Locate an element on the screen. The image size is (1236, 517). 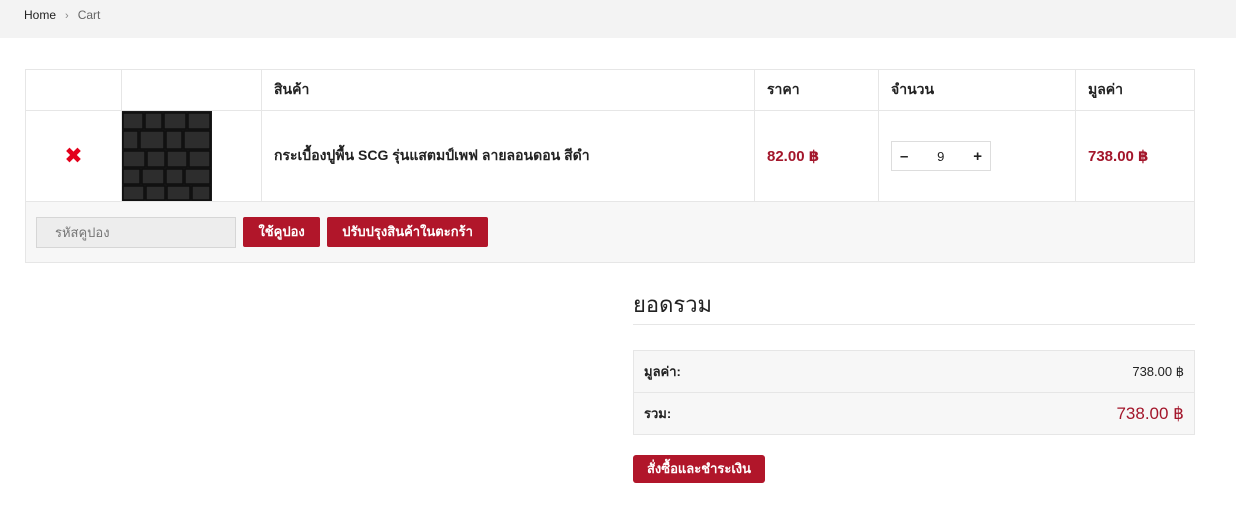
header-thumbnail is located at coordinates (191, 90).